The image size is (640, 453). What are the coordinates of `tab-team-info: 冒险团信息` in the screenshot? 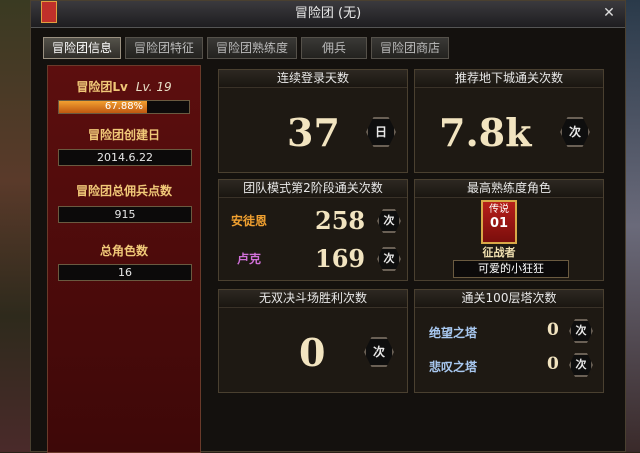 It's located at (82, 48).